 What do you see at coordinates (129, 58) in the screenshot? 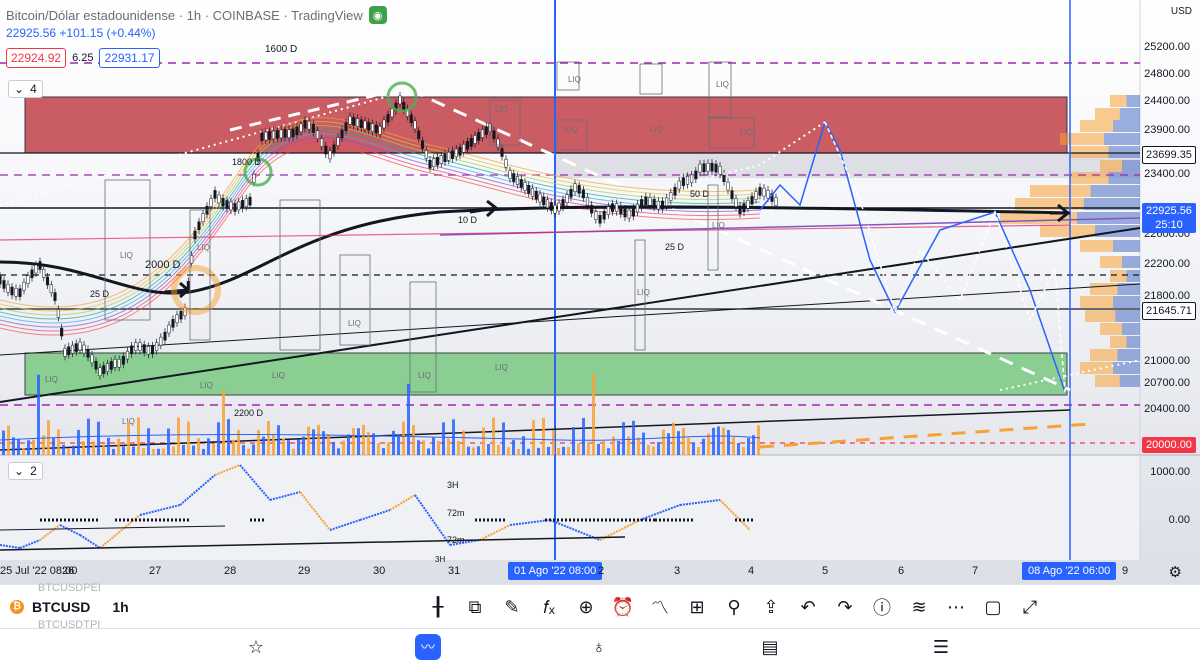
I see `ask-price: 22931.17` at bounding box center [129, 58].